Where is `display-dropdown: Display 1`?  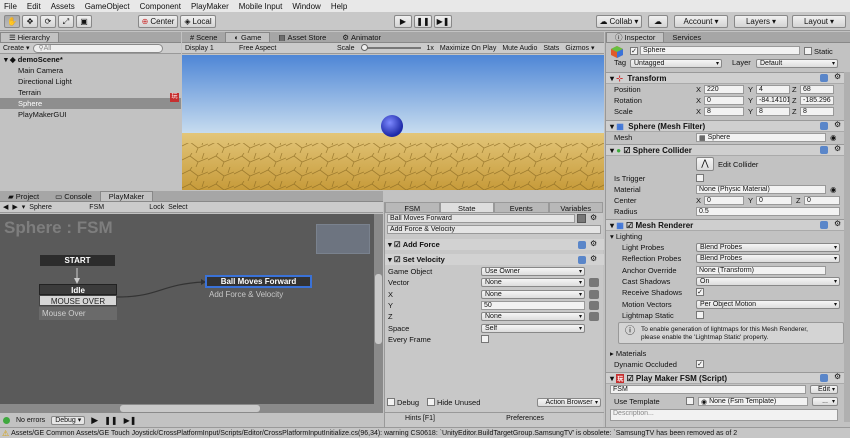 display-dropdown: Display 1 is located at coordinates (209, 48).